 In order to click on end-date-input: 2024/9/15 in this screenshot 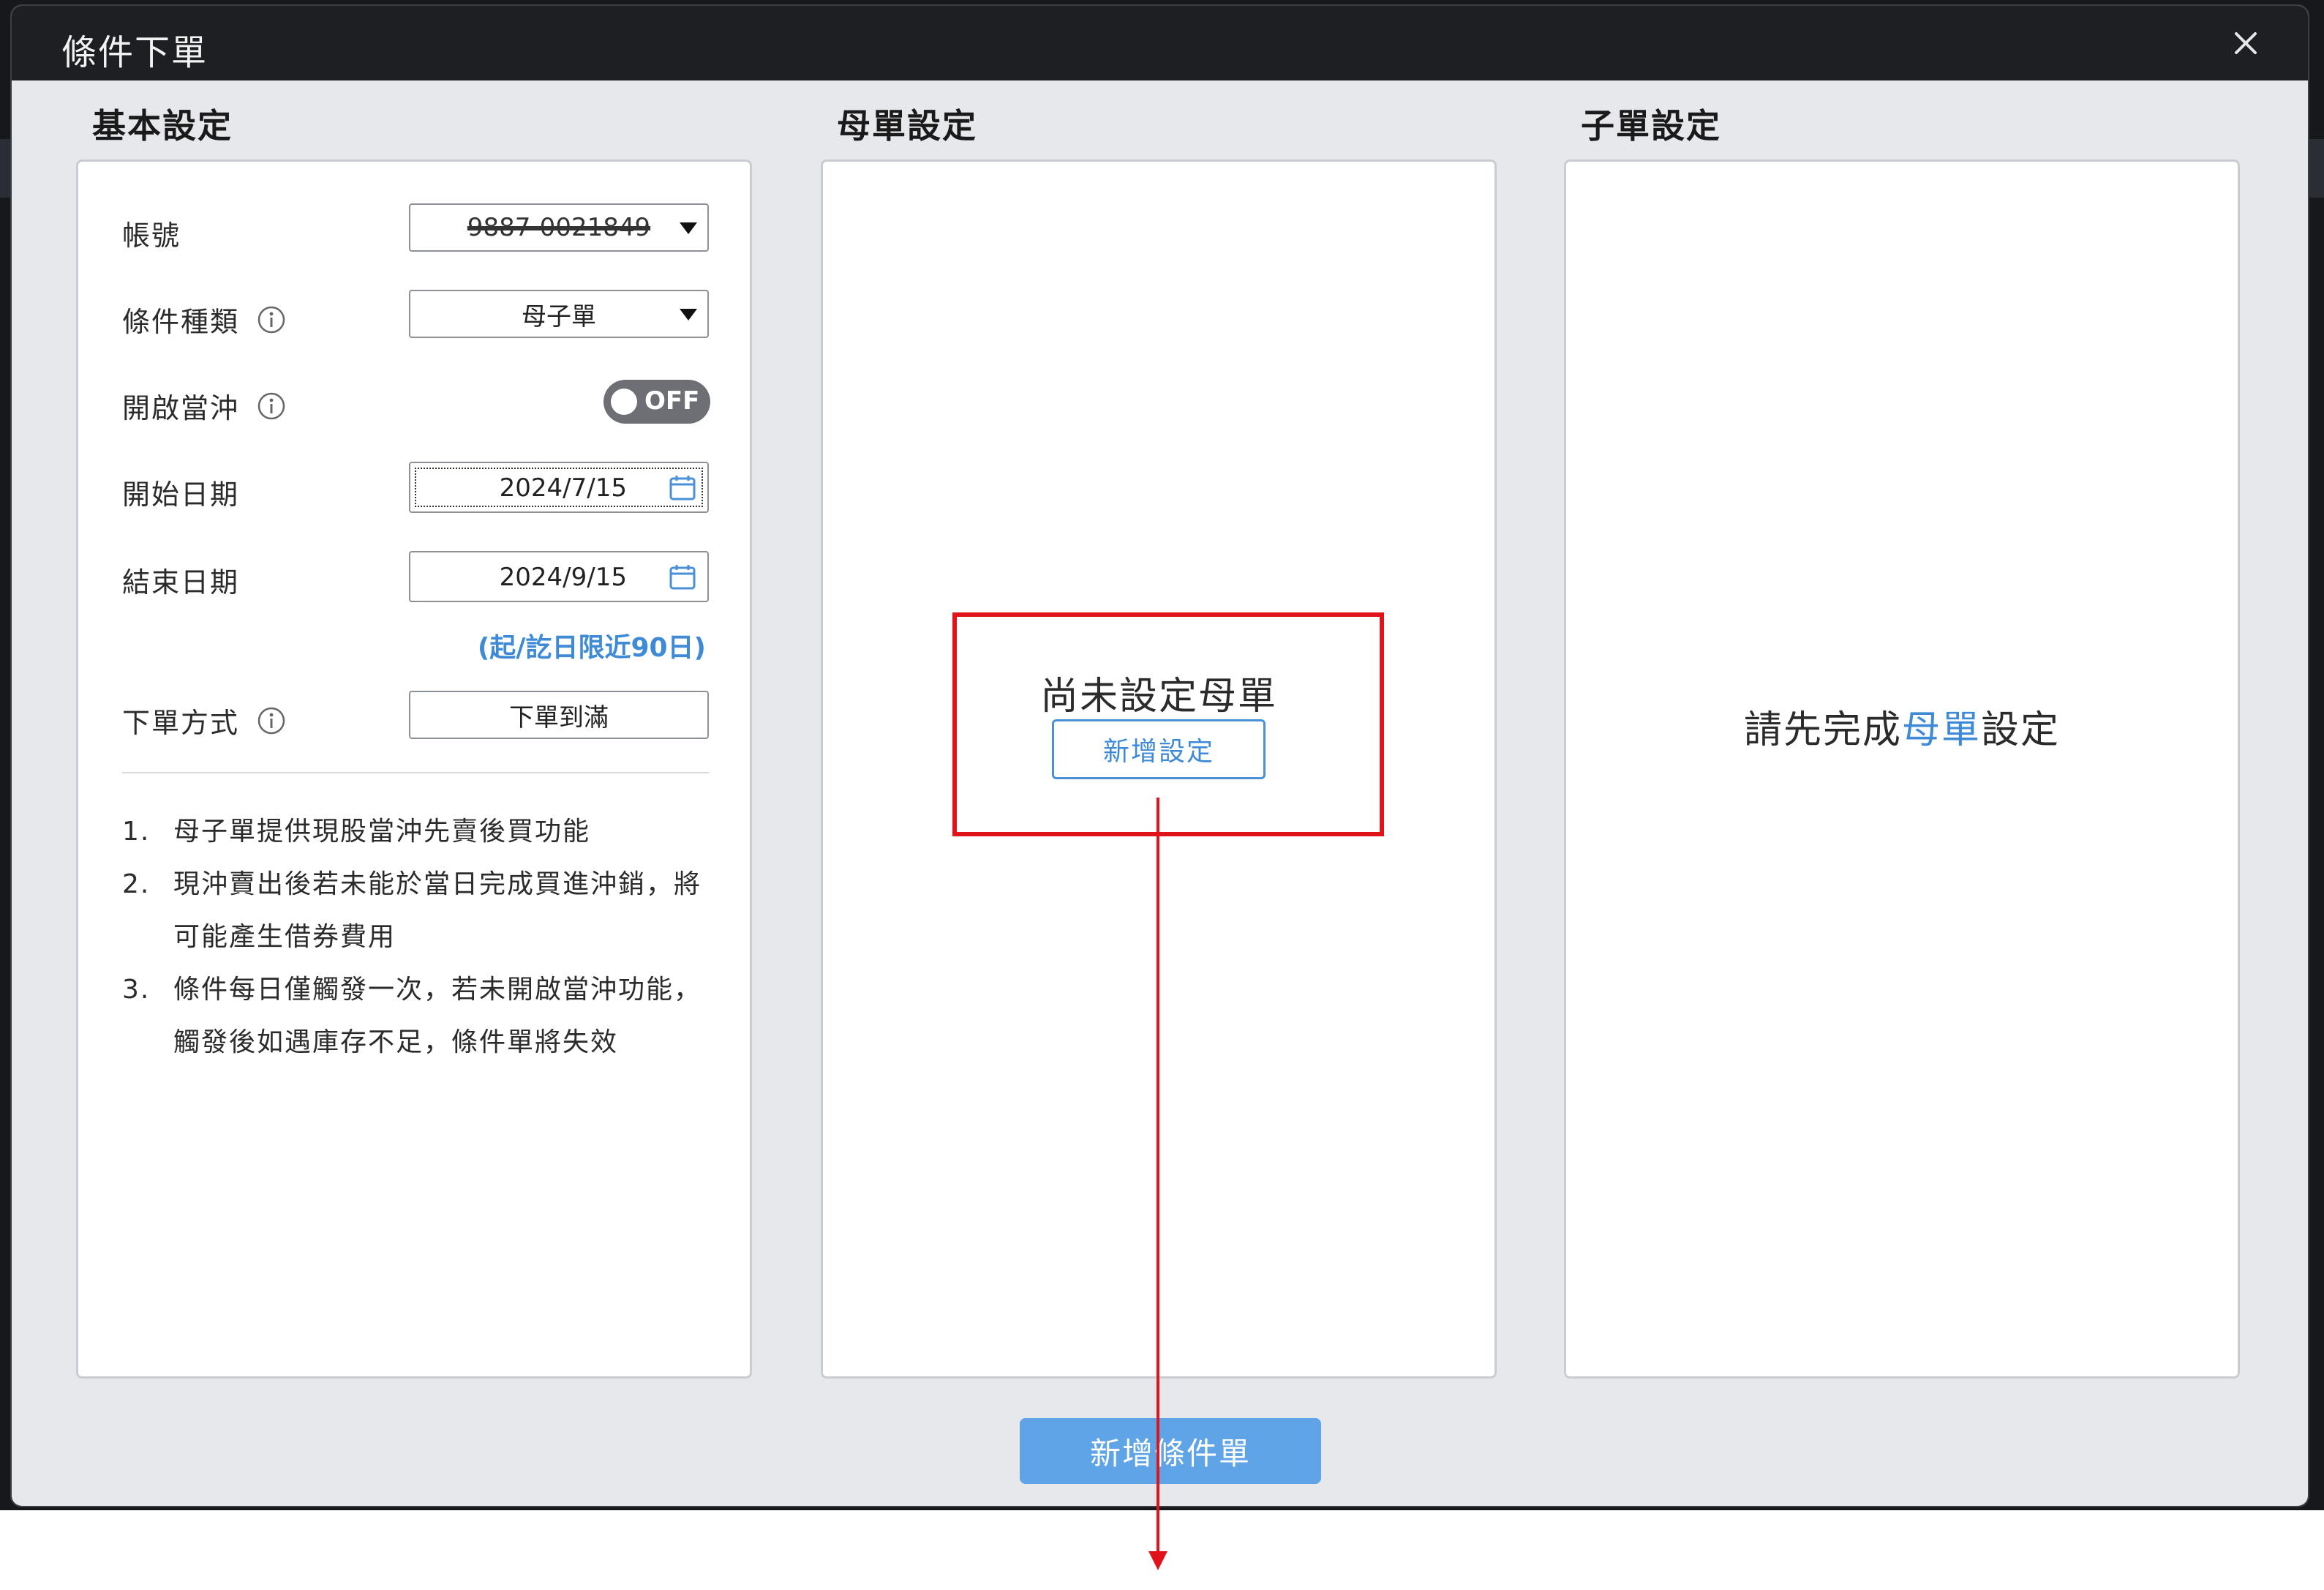, I will do `click(559, 576)`.